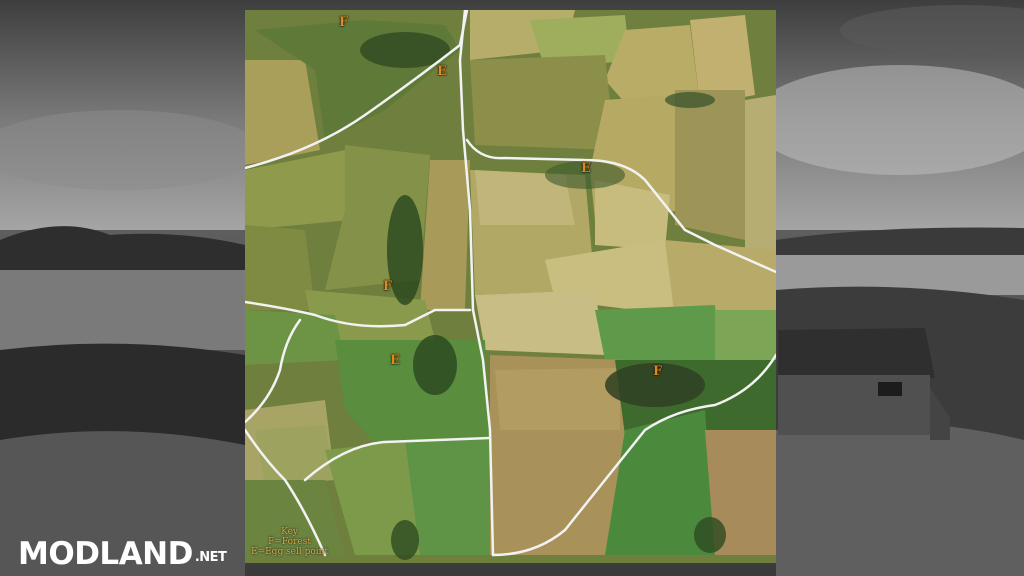 The image size is (1024, 576). What do you see at coordinates (105, 554) in the screenshot?
I see `logo-brand: MODLAND` at bounding box center [105, 554].